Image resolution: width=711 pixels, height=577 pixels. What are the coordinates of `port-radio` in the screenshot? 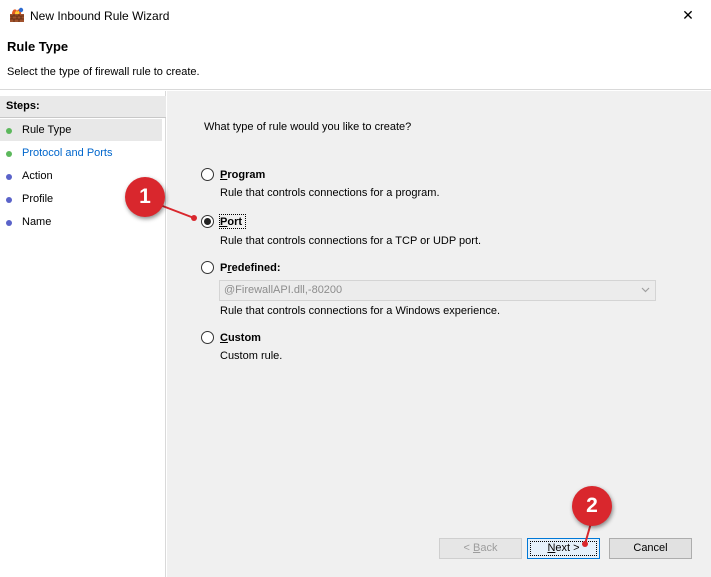 It's located at (207, 221).